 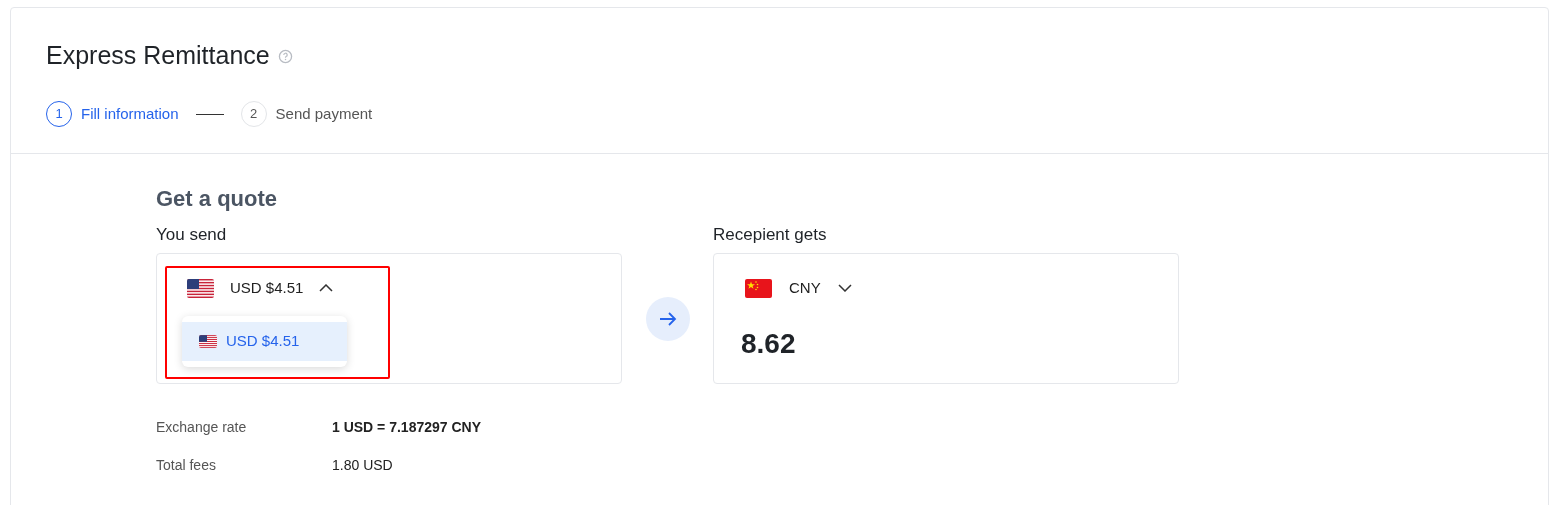 I want to click on field-label: Recepient gets, so click(x=770, y=235).